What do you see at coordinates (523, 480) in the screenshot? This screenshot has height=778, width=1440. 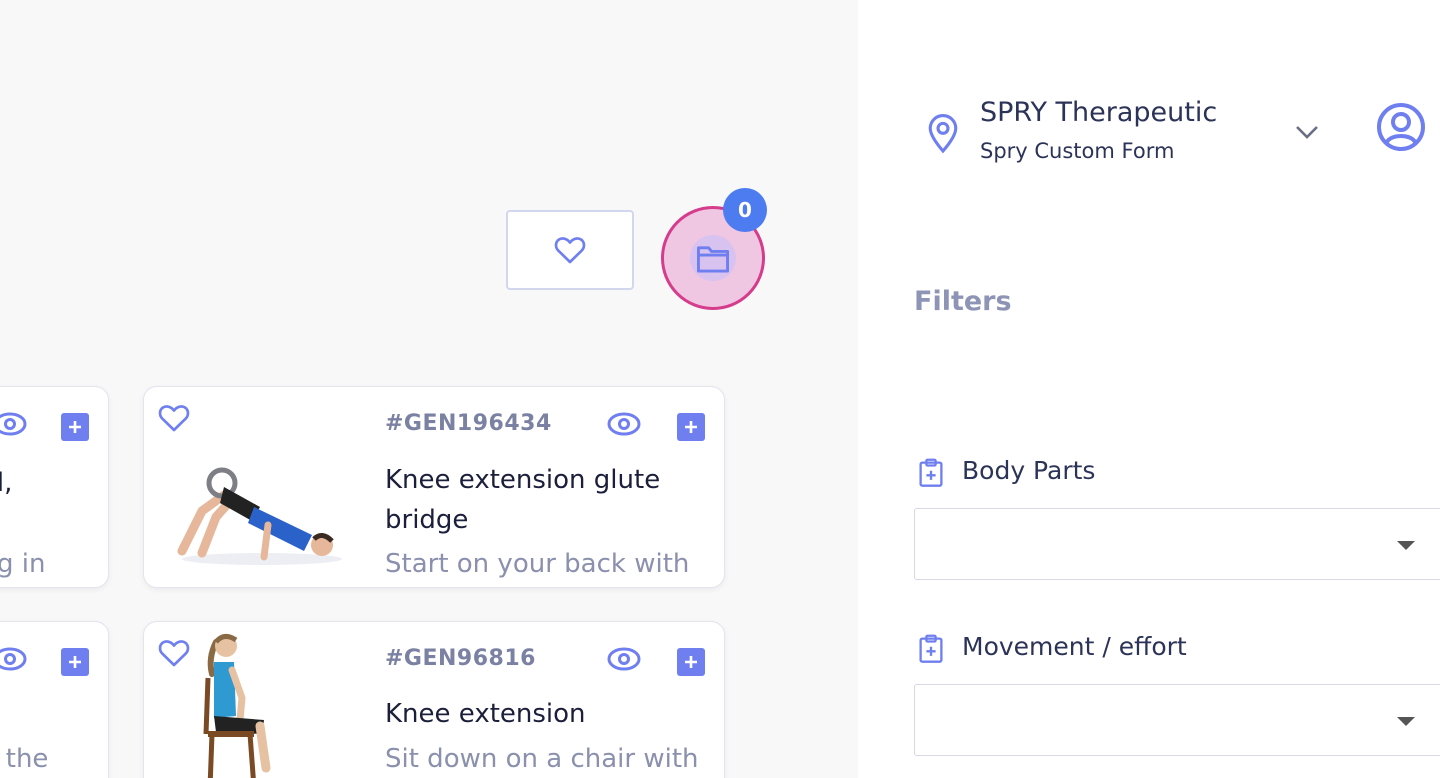 I see `exercise-title-line: Knee extension glute` at bounding box center [523, 480].